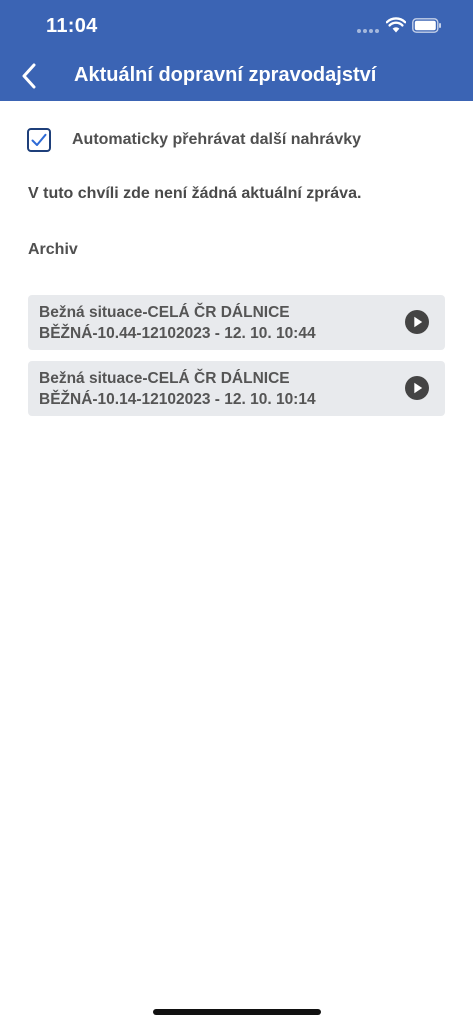  What do you see at coordinates (396, 25) in the screenshot?
I see `wifi-icon` at bounding box center [396, 25].